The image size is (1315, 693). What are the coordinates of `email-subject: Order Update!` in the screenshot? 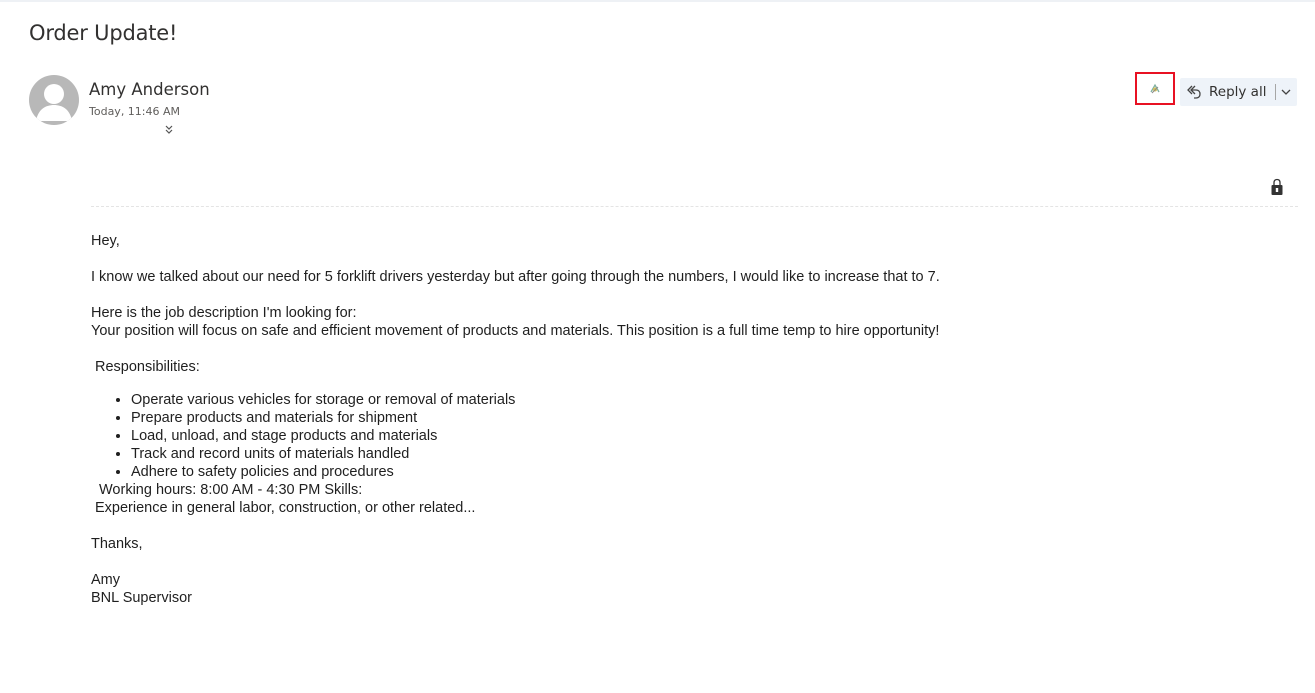 It's located at (103, 33).